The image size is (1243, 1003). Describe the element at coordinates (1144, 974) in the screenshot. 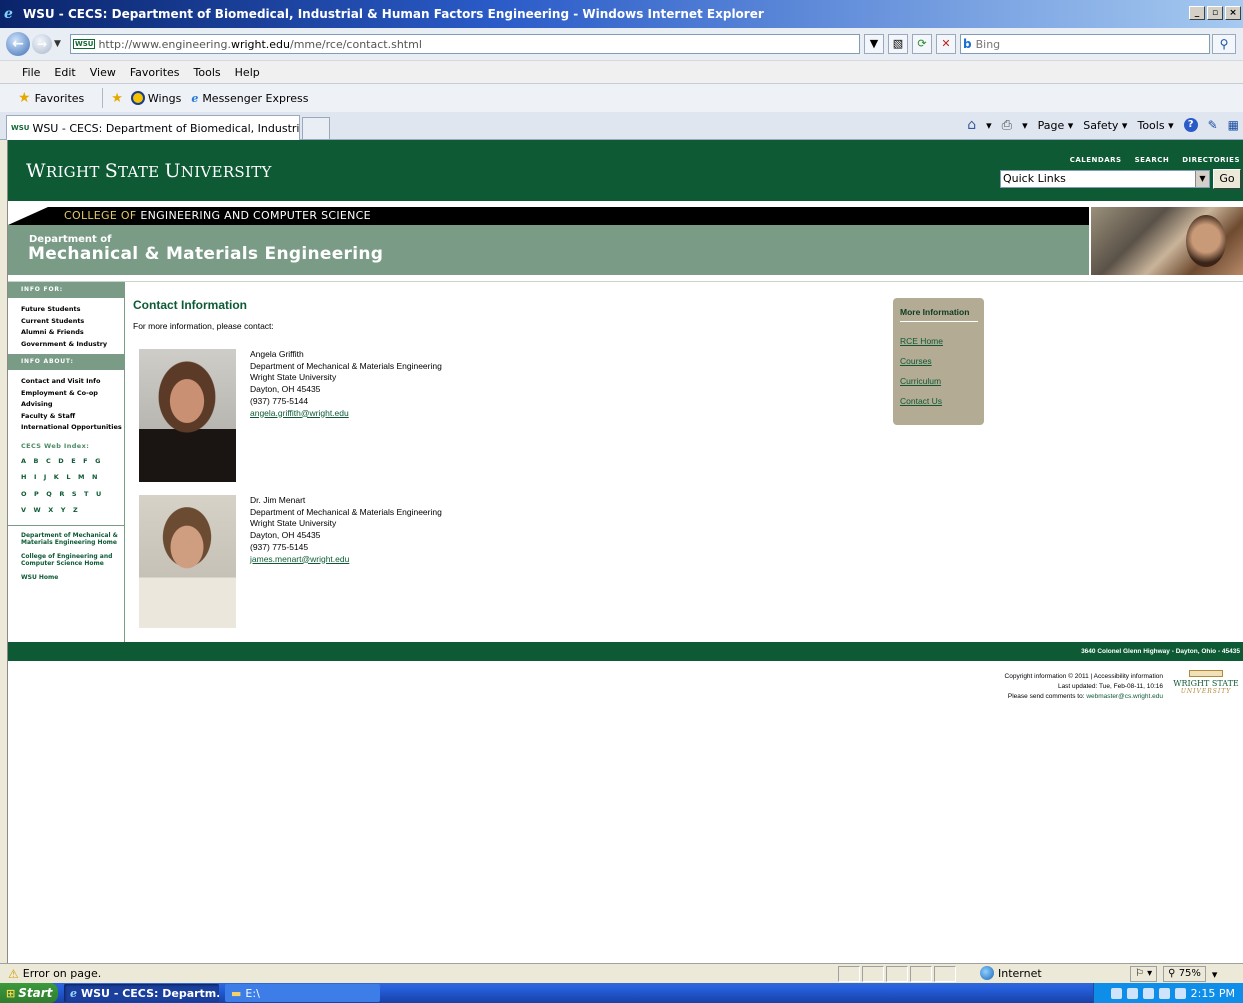

I see `protected-mode-icon: ⚐ ▾` at that location.